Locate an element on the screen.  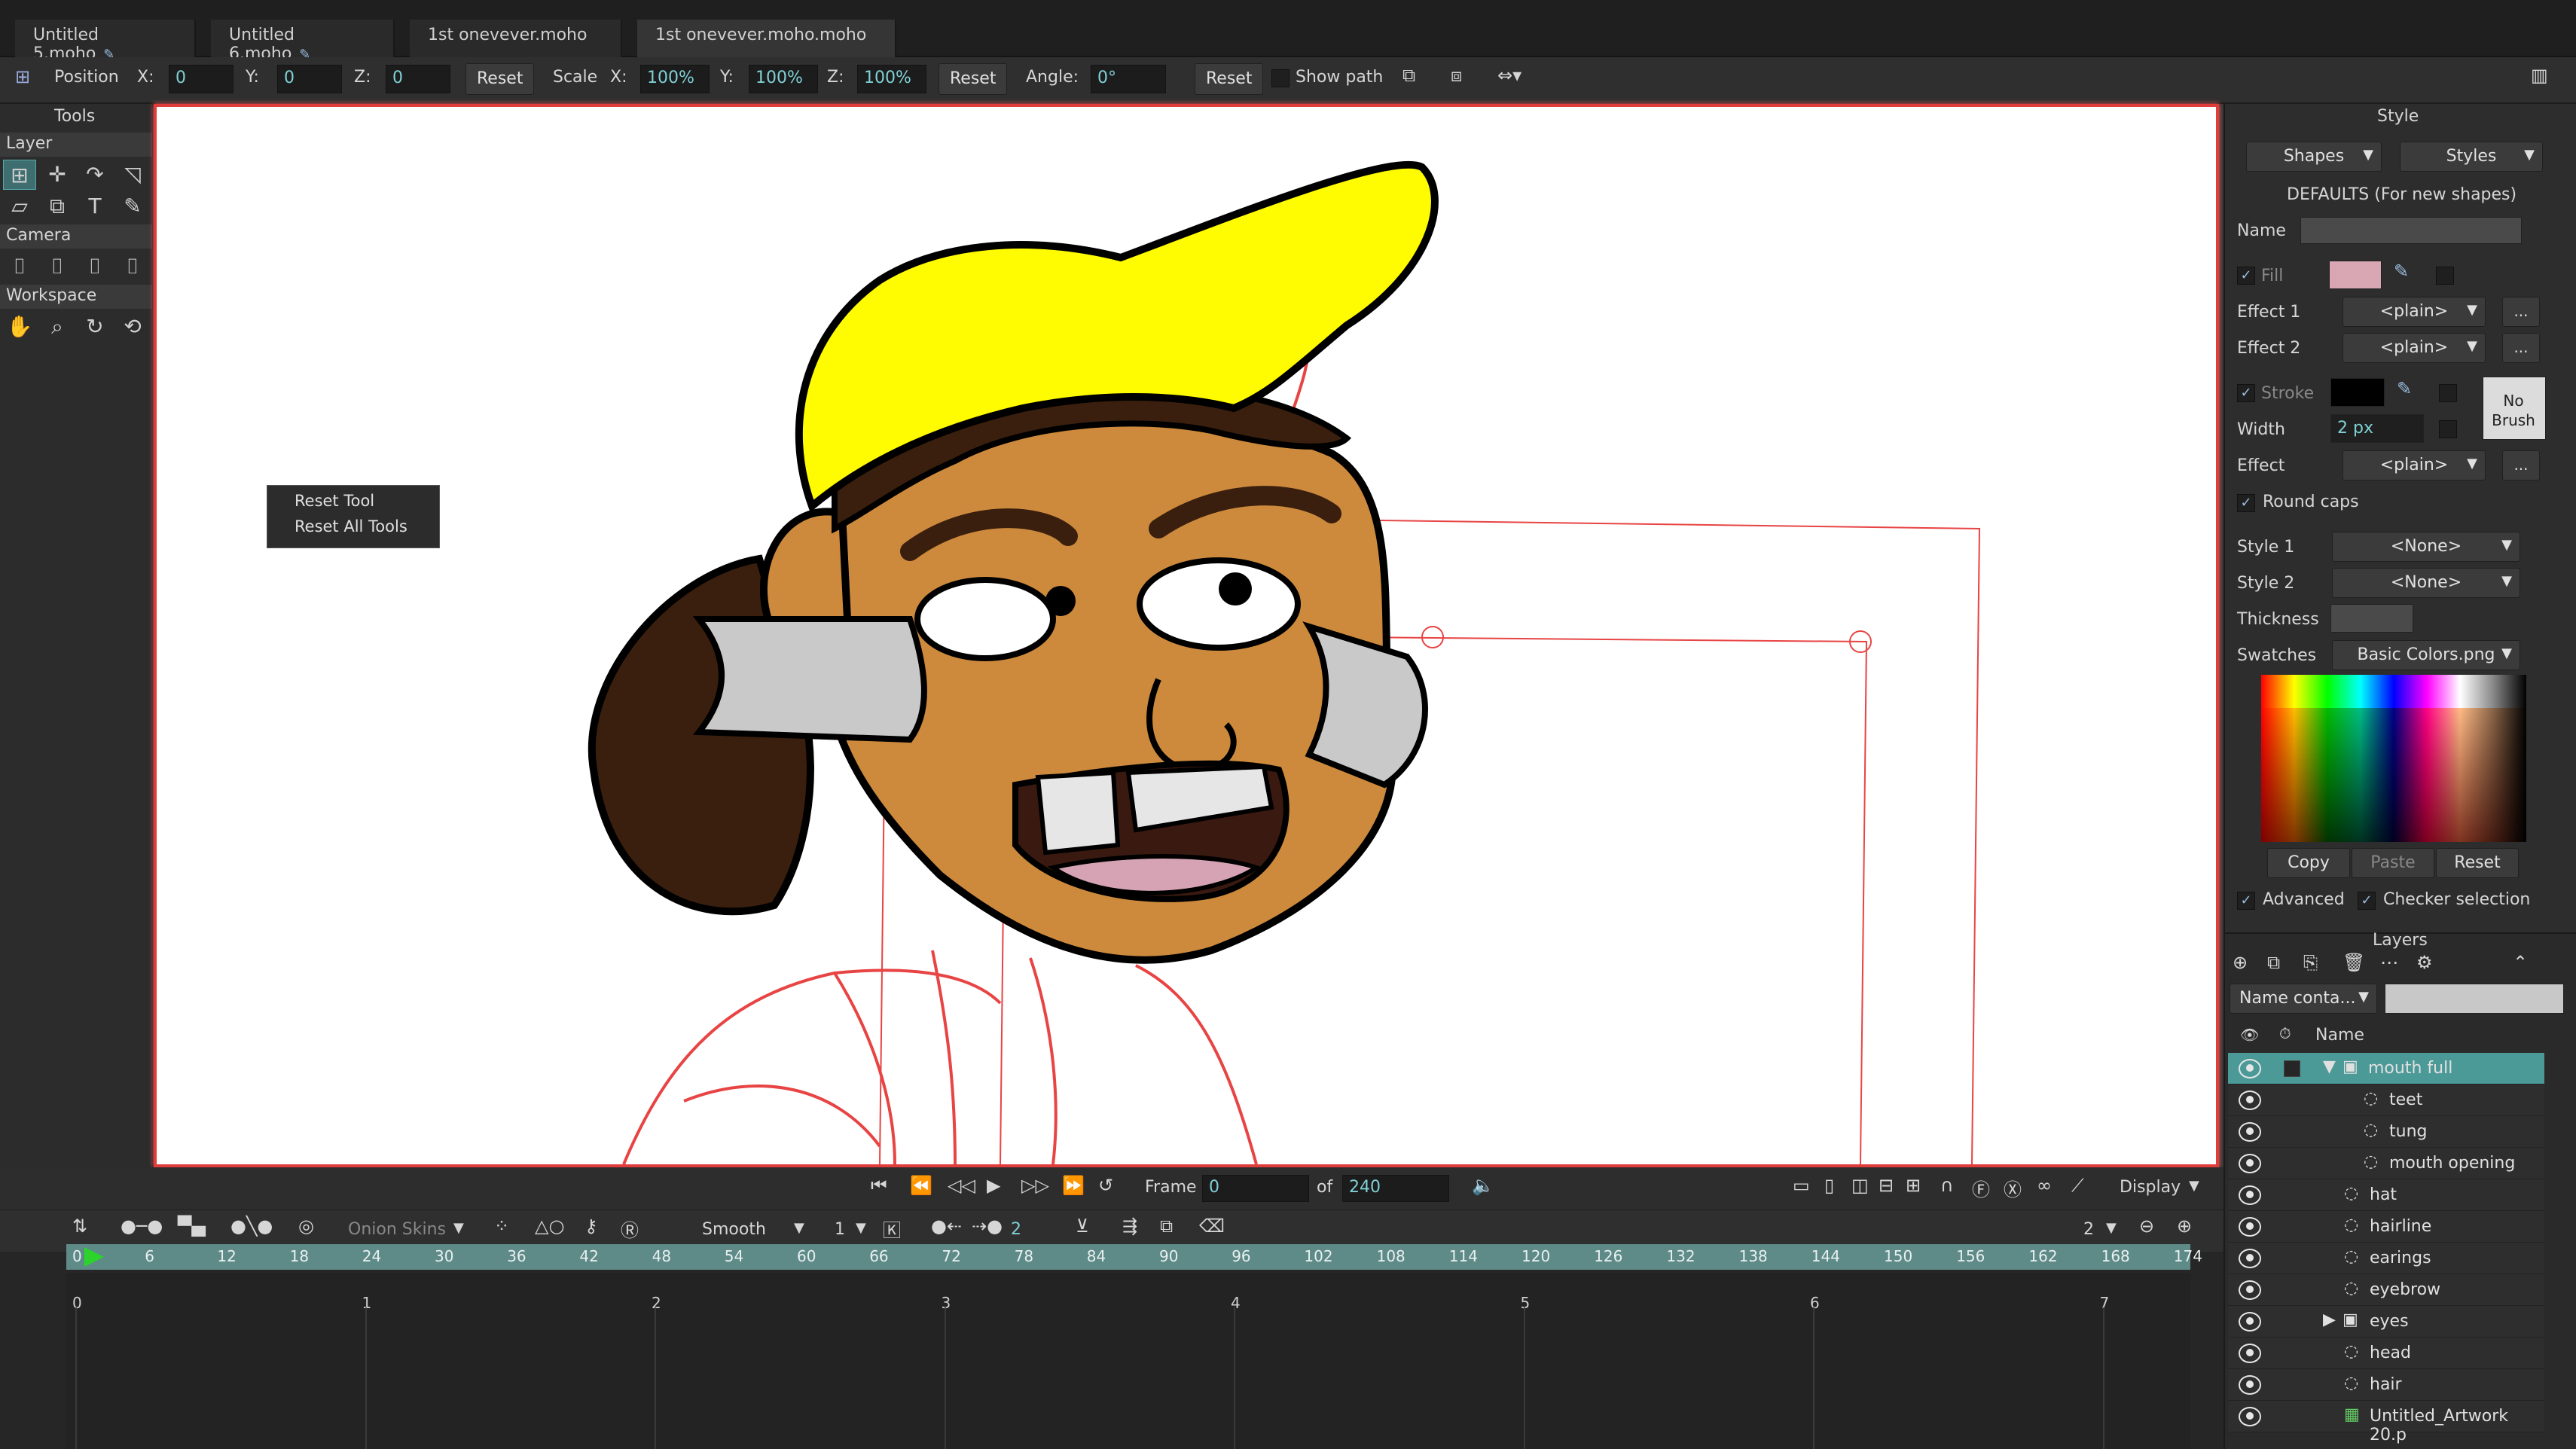
add-key-icon: ⊻ is located at coordinates (1082, 1226).